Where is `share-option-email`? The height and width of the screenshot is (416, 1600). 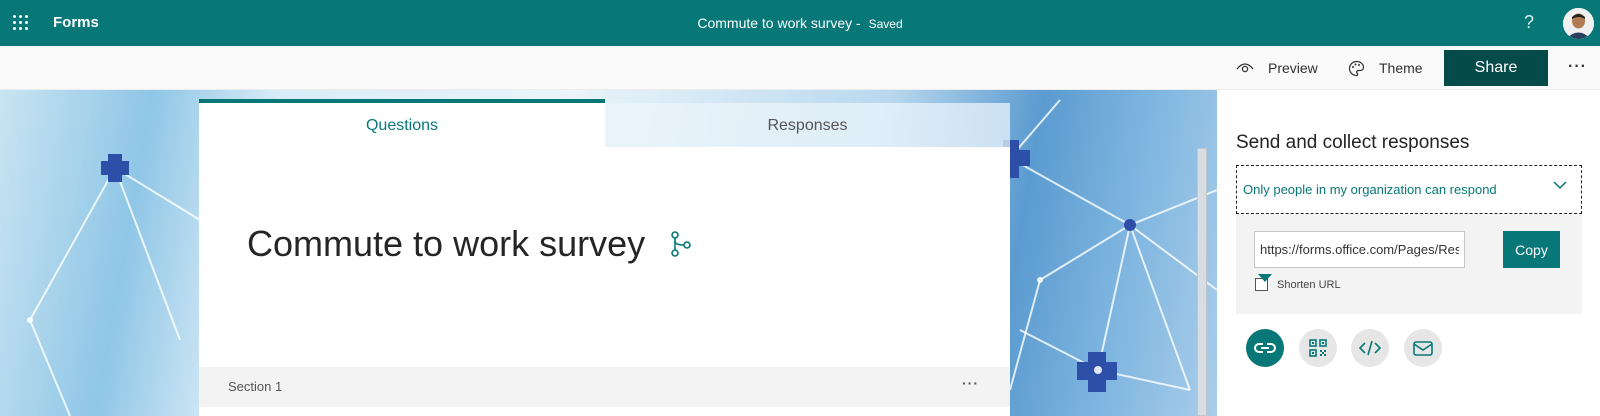 share-option-email is located at coordinates (1423, 348).